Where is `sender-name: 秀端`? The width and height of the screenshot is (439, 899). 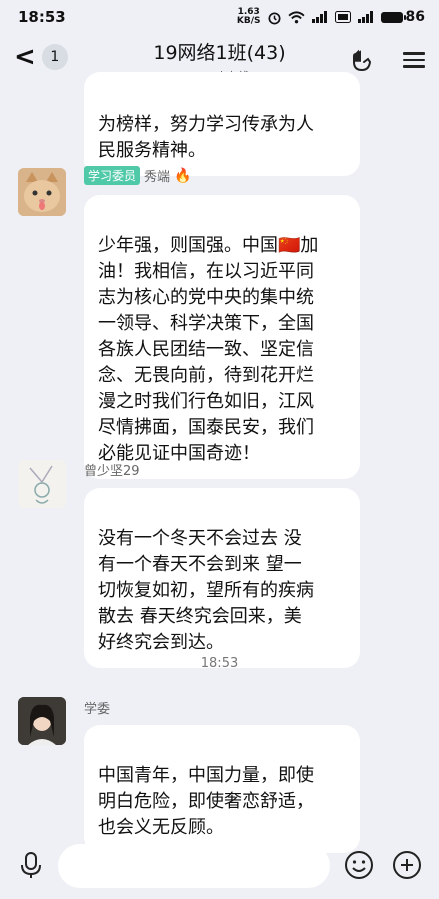
sender-name: 秀端 is located at coordinates (157, 177).